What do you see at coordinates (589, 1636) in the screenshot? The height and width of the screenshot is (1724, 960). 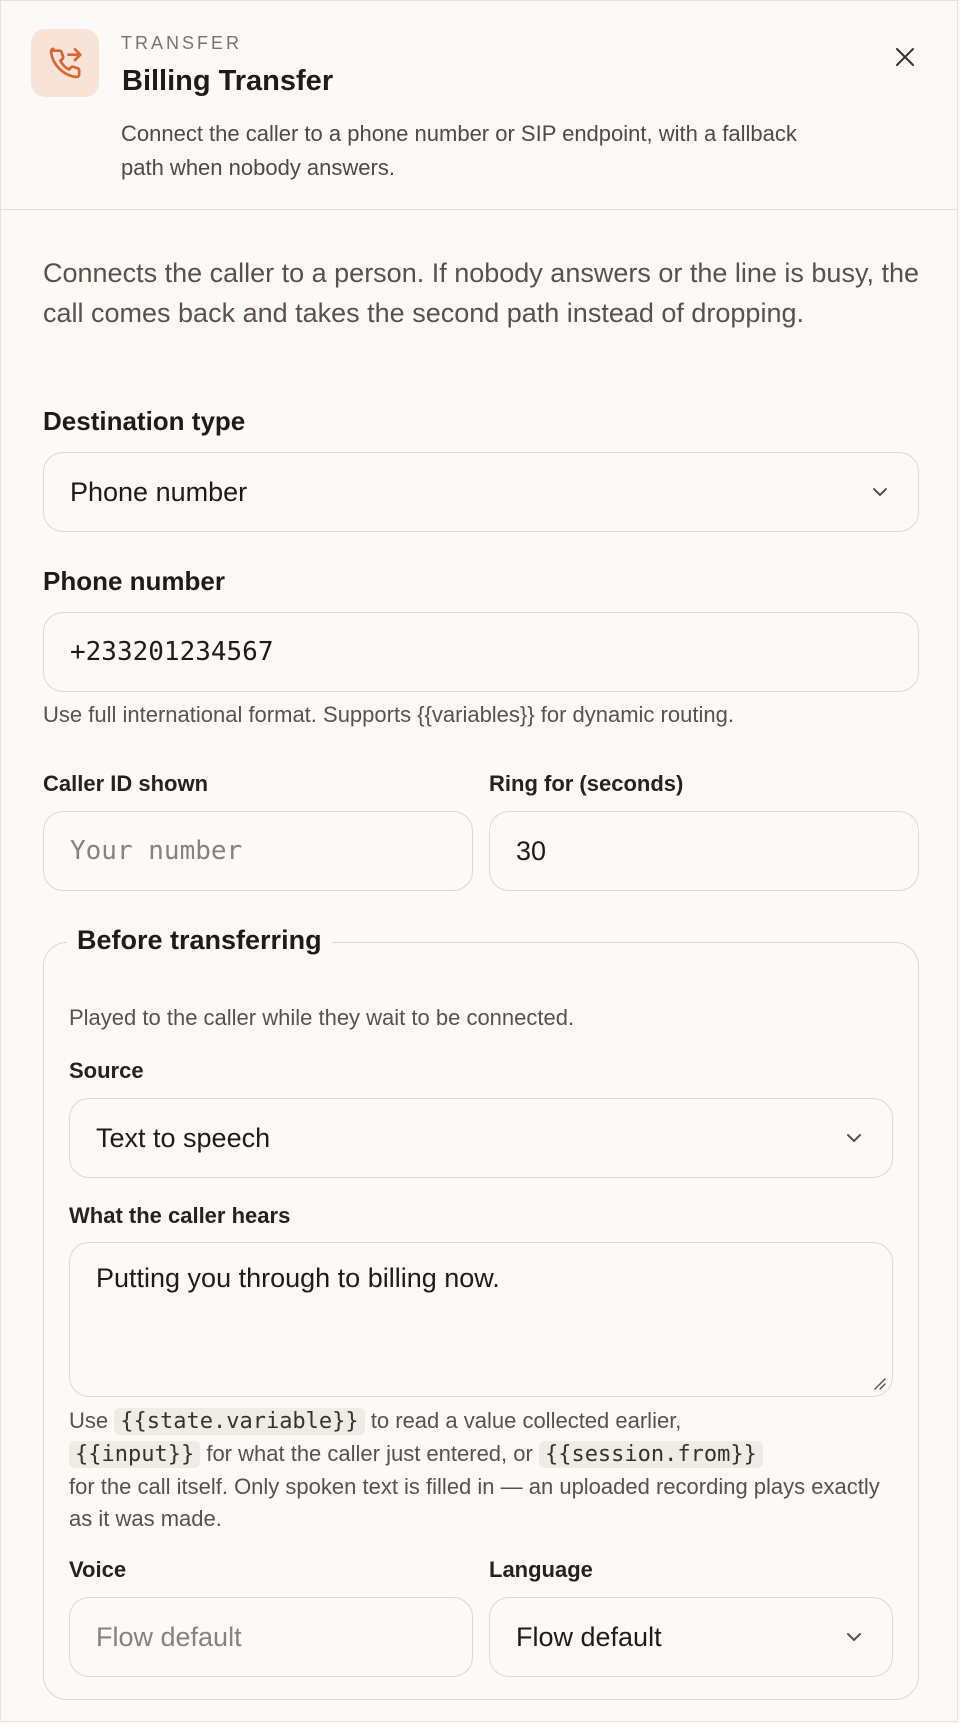 I see `language-value: Flow default` at bounding box center [589, 1636].